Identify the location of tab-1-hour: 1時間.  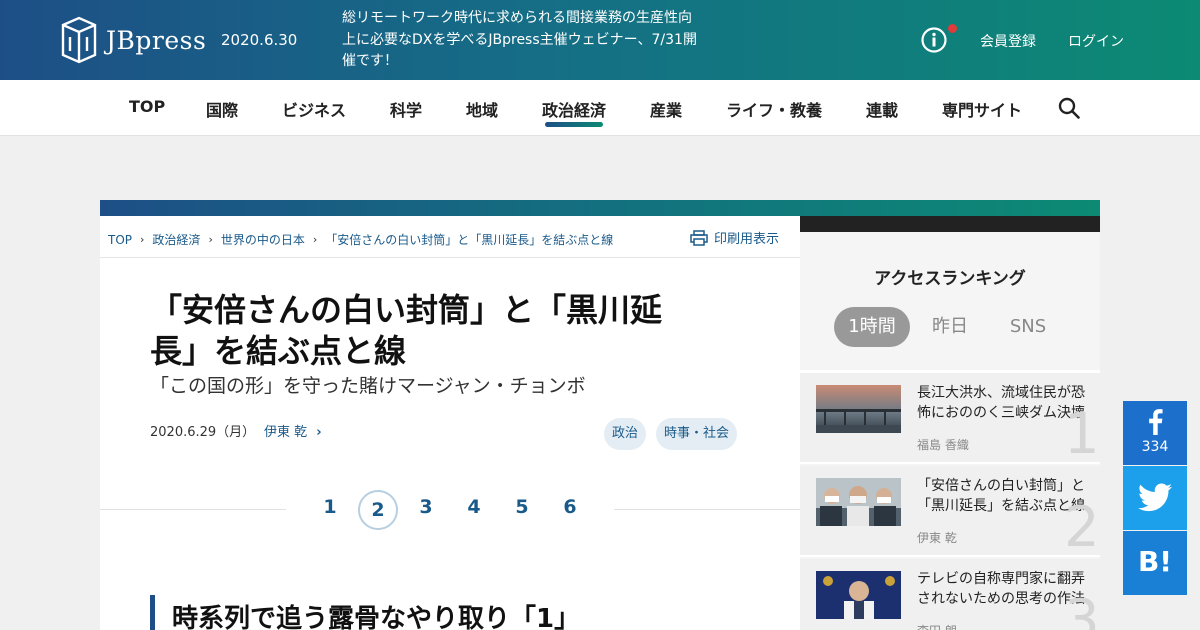
(872, 327).